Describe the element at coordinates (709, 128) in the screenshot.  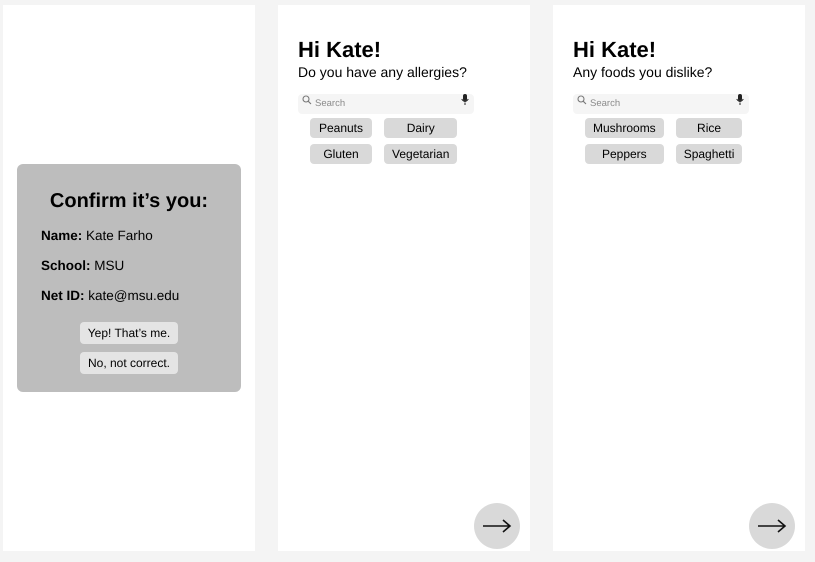
I see `food-chip: Rice` at that location.